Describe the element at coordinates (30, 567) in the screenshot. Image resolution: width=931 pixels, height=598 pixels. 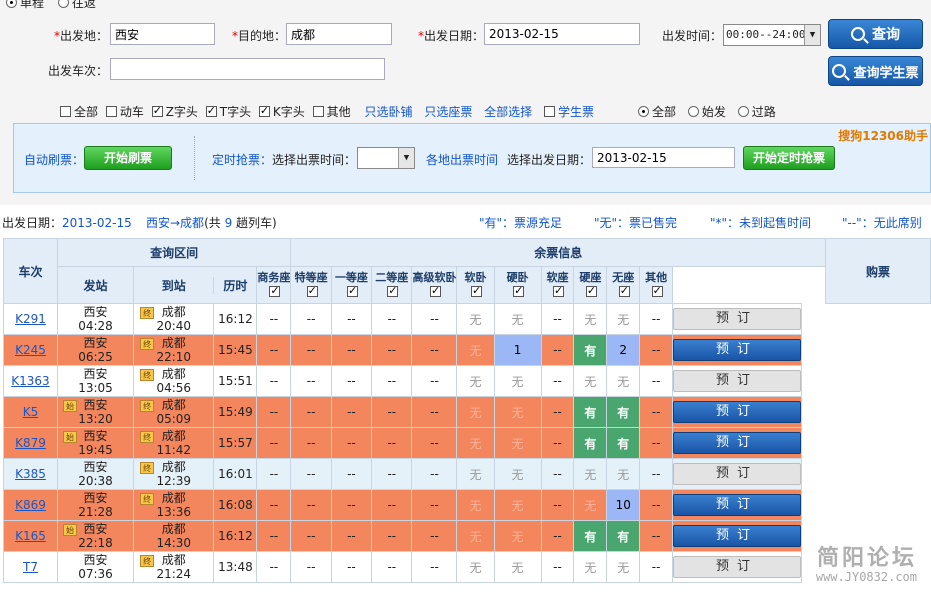
I see `train-number-link: T7` at that location.